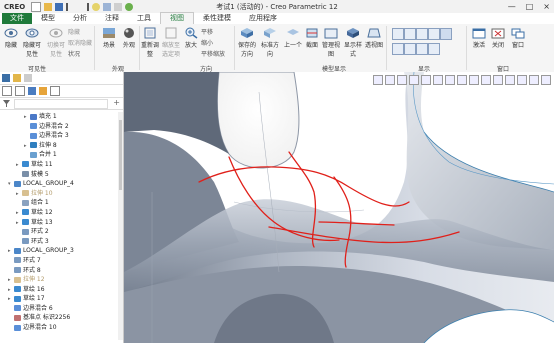 This screenshot has width=554, height=343. I want to click on perspective-button: 透视图, so click(374, 38).